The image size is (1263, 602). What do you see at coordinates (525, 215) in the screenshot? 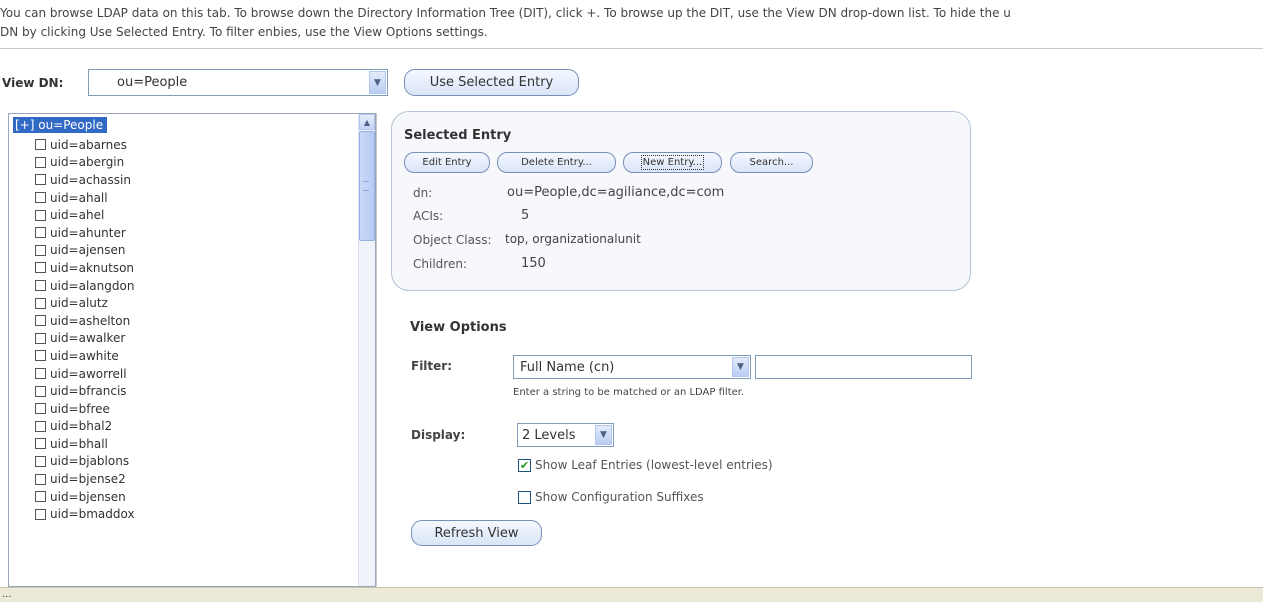
I see `acis-value: 5` at bounding box center [525, 215].